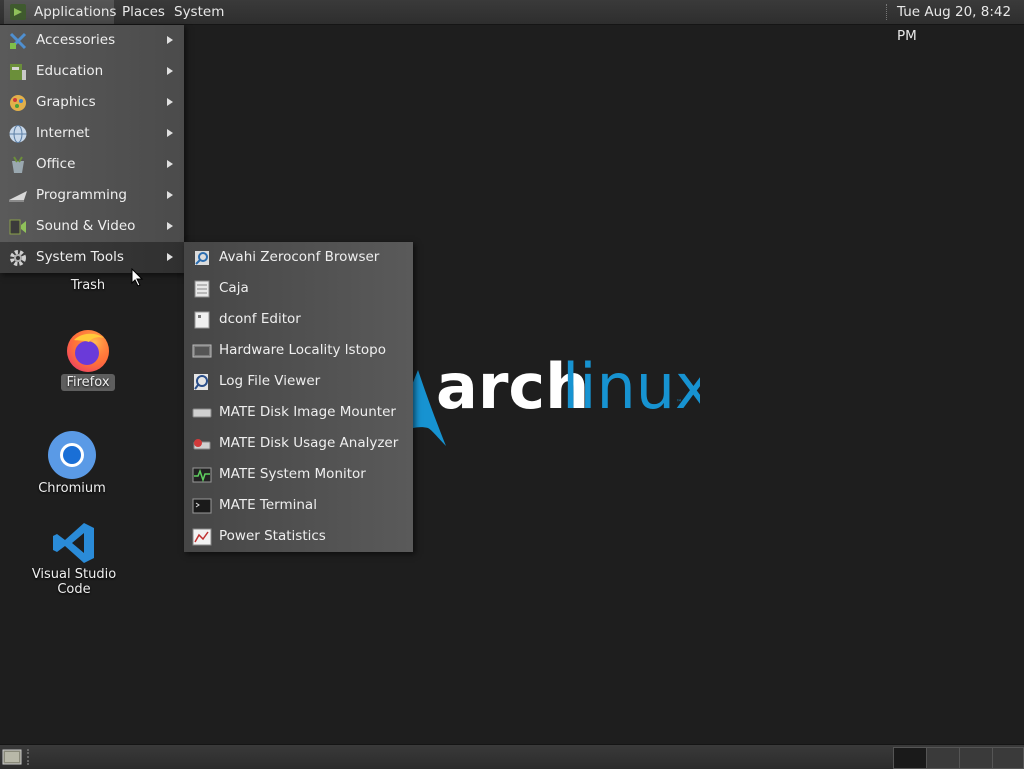  Describe the element at coordinates (92, 133) in the screenshot. I see `menu-item-internet: Internet` at that location.